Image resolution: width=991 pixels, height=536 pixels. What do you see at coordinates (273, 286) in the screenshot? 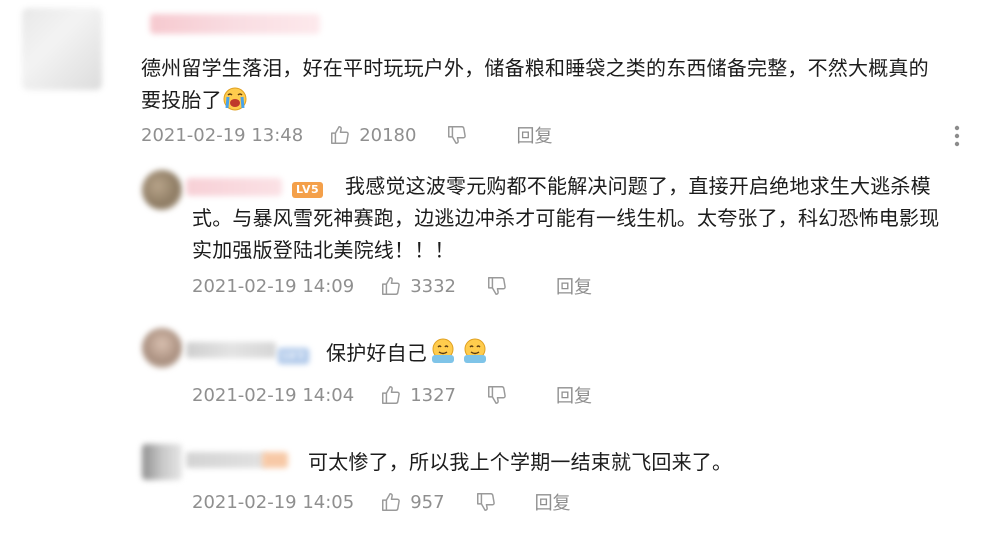
I see `timestamp: 2021-02-19 14:09` at bounding box center [273, 286].